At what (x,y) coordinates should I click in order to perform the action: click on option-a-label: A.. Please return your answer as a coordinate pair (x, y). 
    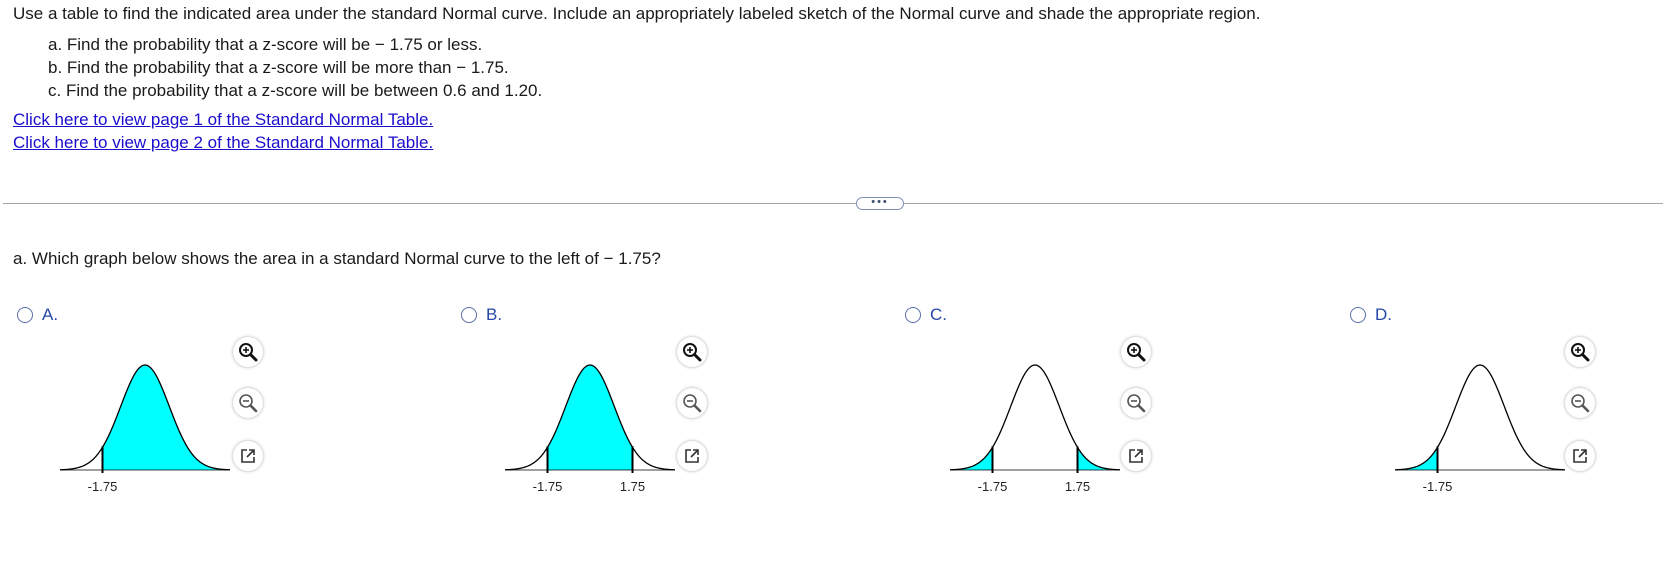
    Looking at the image, I should click on (50, 314).